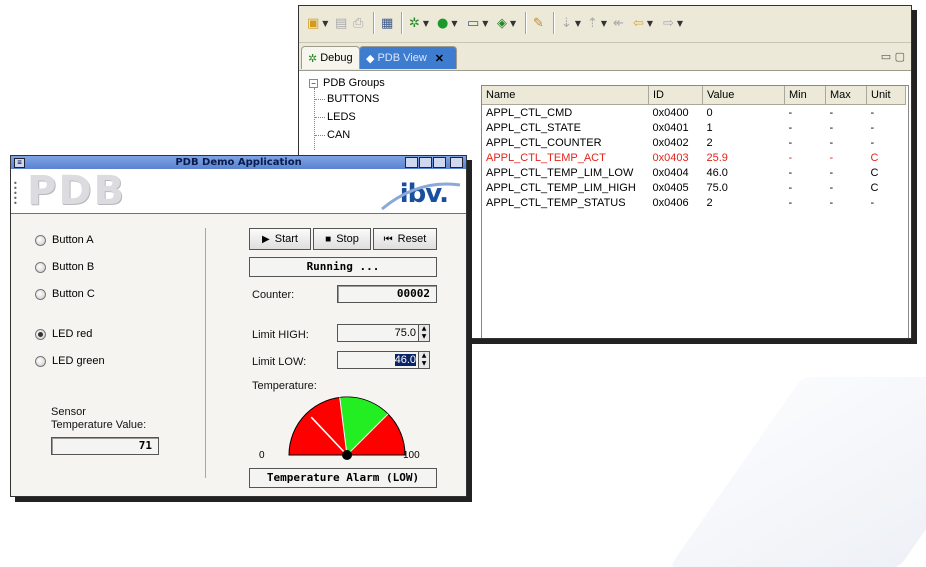  What do you see at coordinates (402, 58) in the screenshot?
I see `tab-pdb-view-label: PDB View` at bounding box center [402, 58].